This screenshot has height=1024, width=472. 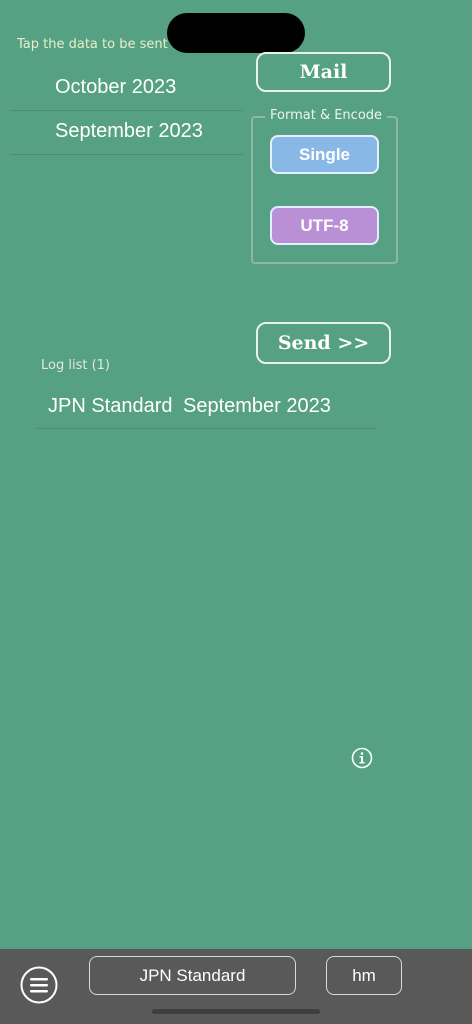 I want to click on log-item-format: JPN Standard, so click(x=110, y=406).